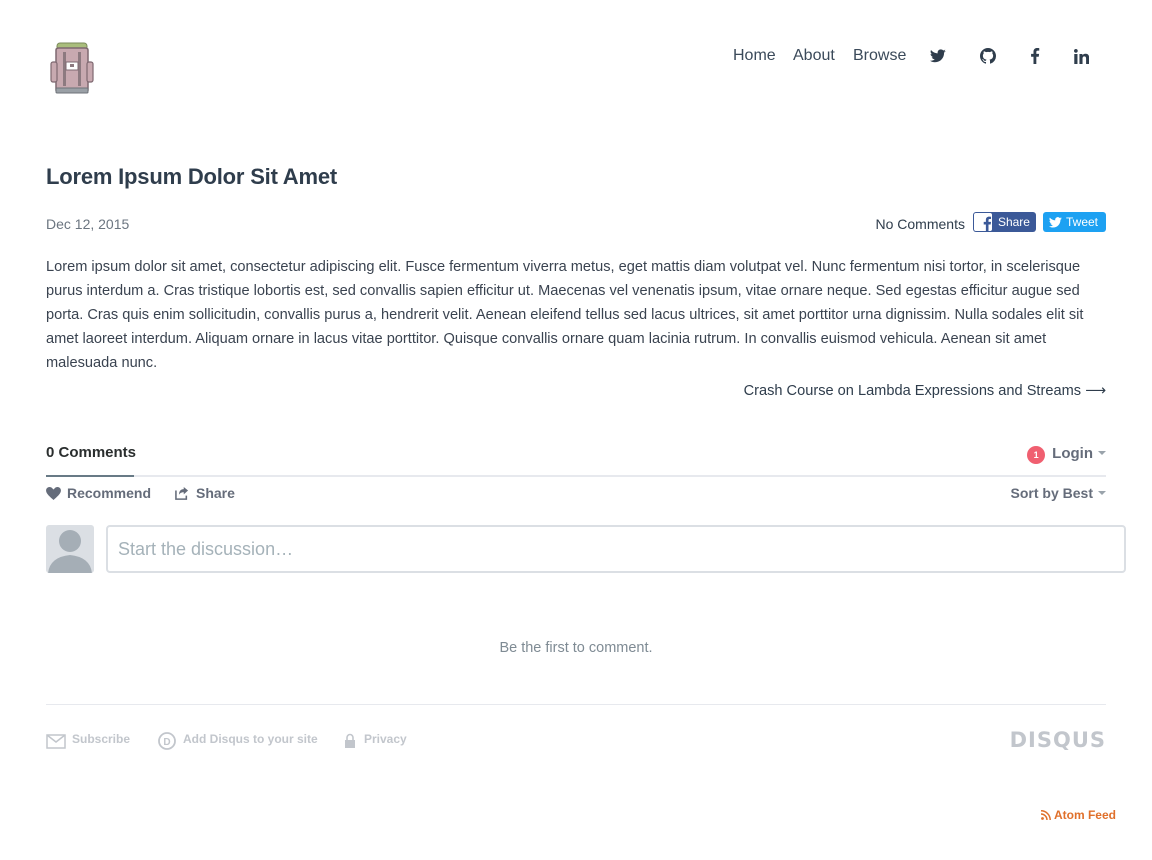 Image resolution: width=1152 pixels, height=860 pixels. Describe the element at coordinates (1055, 222) in the screenshot. I see `twitter-bird-icon` at that location.